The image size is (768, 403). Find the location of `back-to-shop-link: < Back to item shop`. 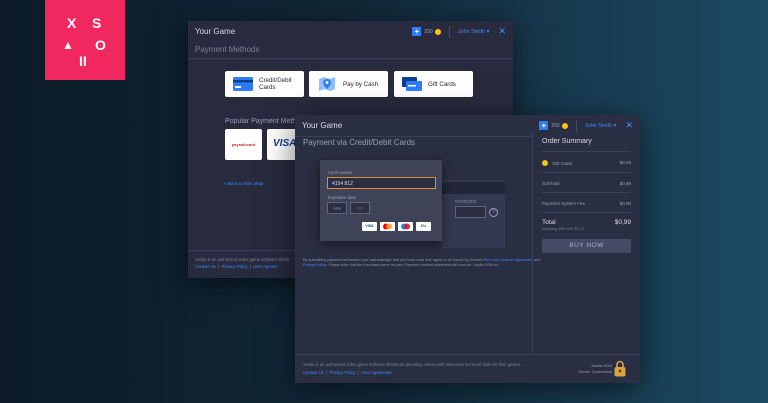

back-to-shop-link: < Back to item shop is located at coordinates (244, 183).